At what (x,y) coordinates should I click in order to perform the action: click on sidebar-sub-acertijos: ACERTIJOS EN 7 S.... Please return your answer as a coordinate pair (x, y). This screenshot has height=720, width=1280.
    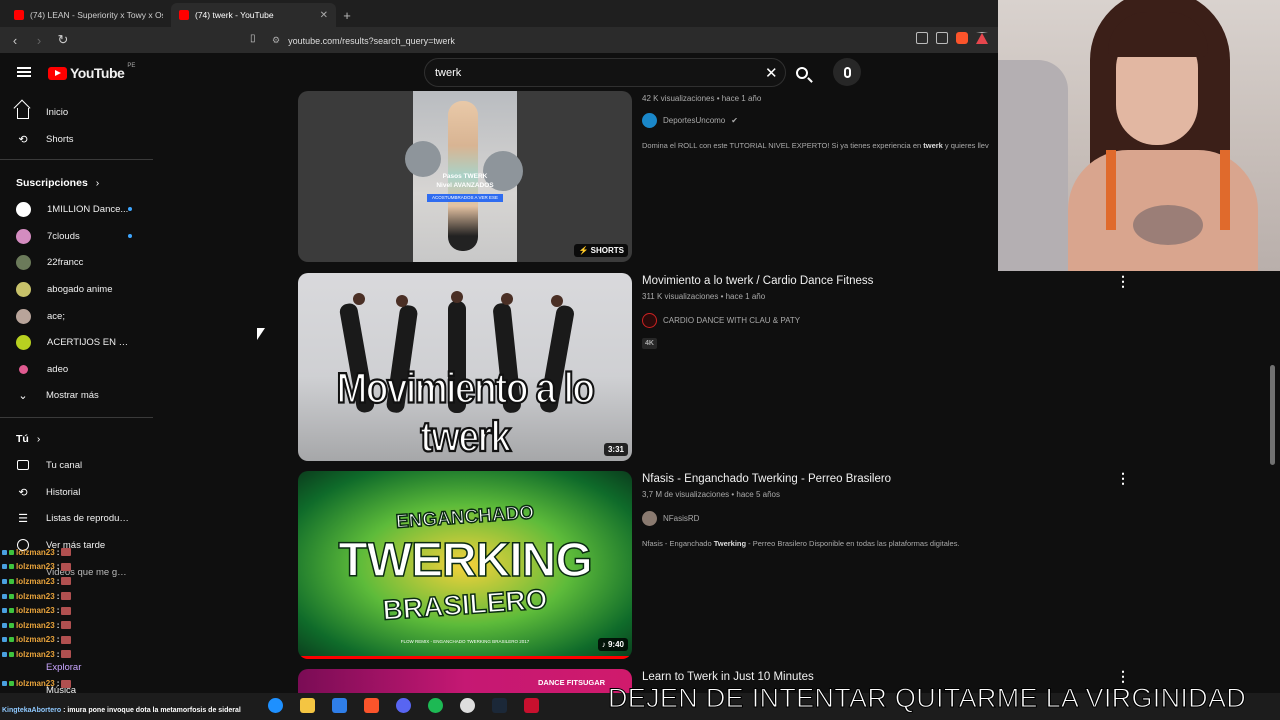
    Looking at the image, I should click on (83, 342).